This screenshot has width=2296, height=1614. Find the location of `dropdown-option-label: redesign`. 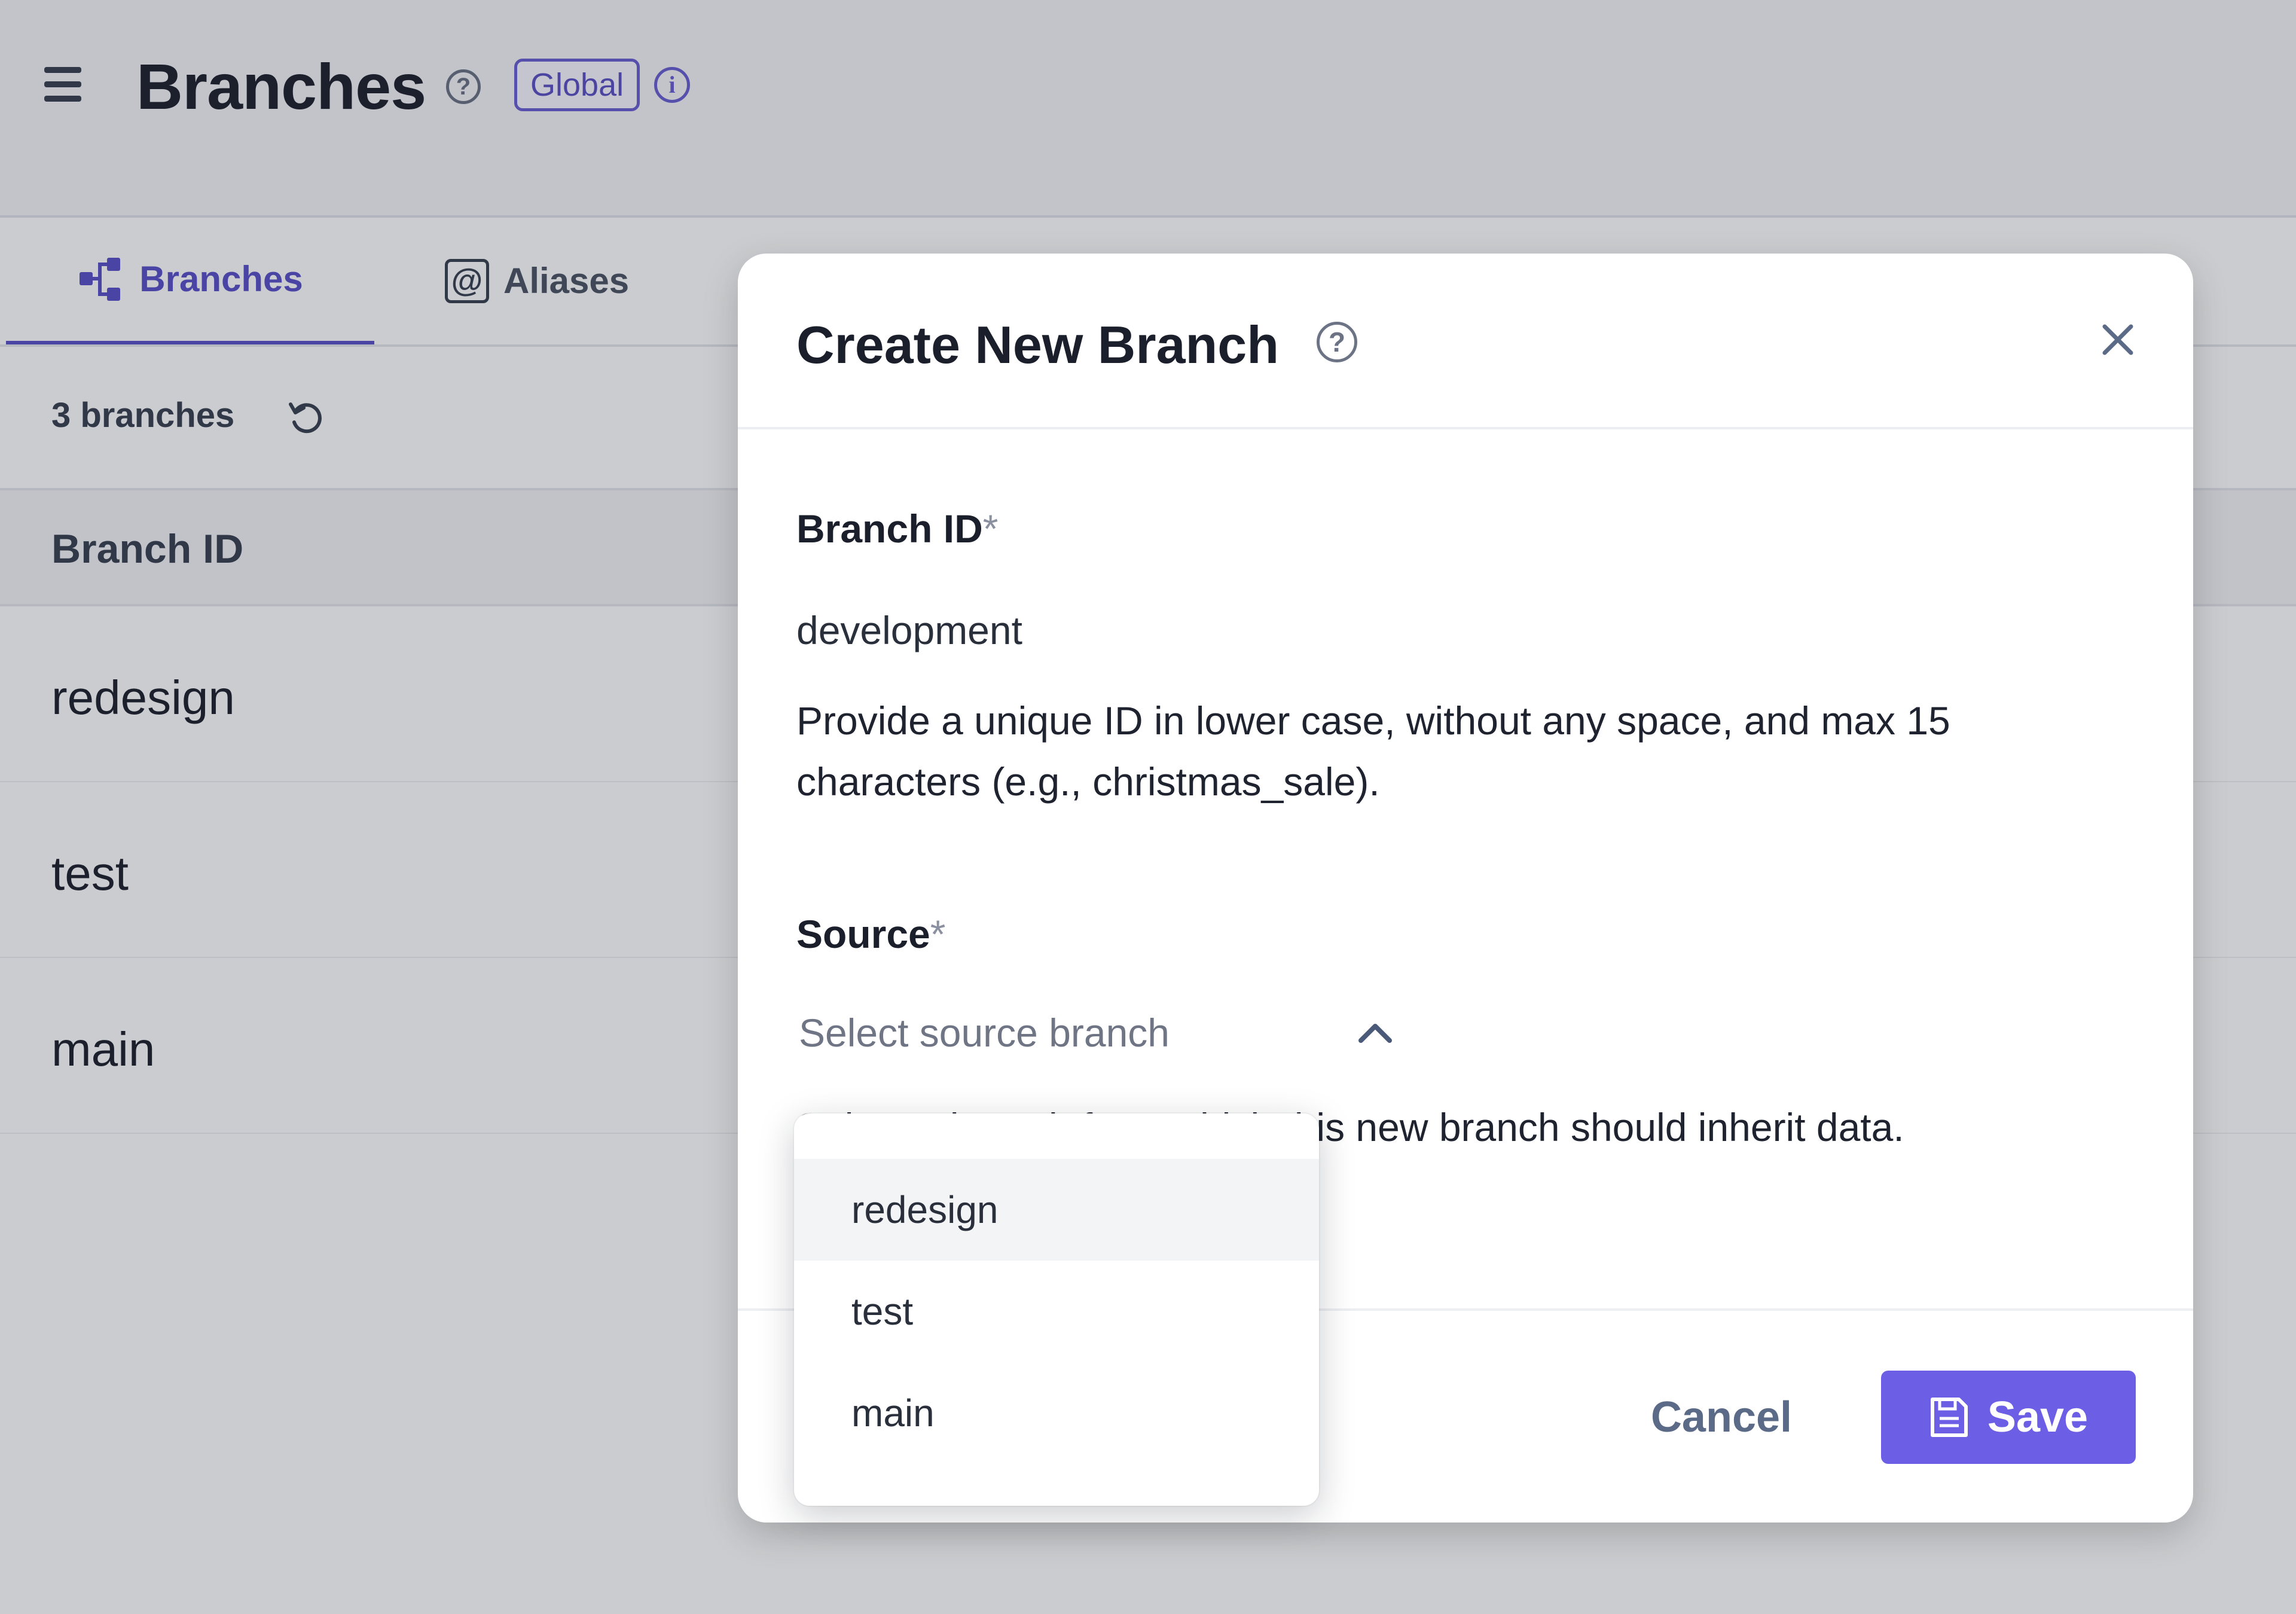

dropdown-option-label: redesign is located at coordinates (925, 1209).